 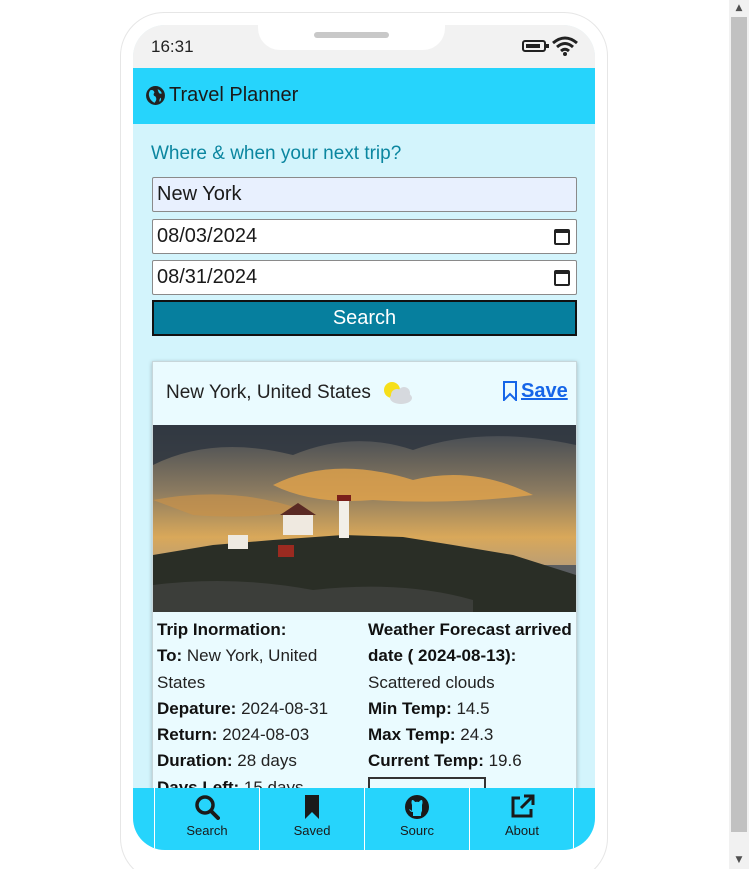 I want to click on phone-notch, so click(x=351, y=37).